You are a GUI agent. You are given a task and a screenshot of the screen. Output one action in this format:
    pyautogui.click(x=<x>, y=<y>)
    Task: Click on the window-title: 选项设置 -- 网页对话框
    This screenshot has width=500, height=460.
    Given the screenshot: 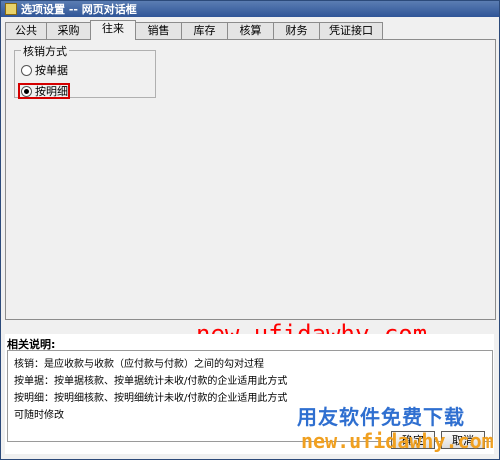 What is the action you would take?
    pyautogui.click(x=79, y=9)
    